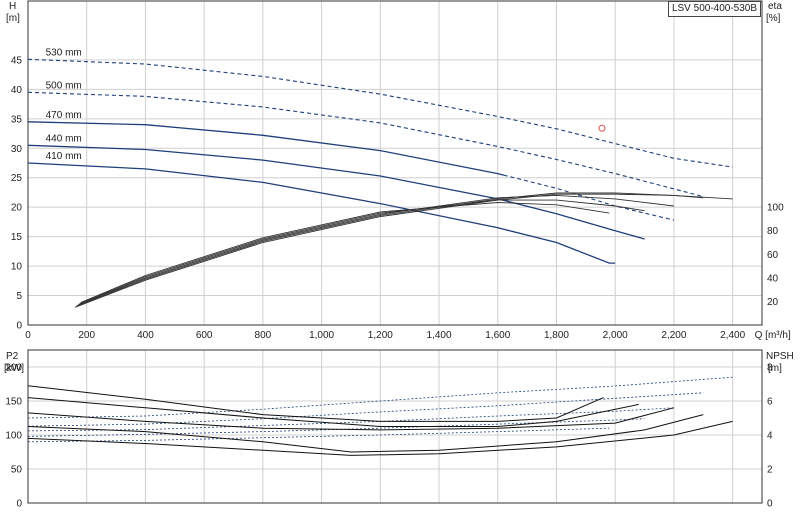 The image size is (800, 525). What do you see at coordinates (13, 18) in the screenshot?
I see `head-axis-unit: [m]` at bounding box center [13, 18].